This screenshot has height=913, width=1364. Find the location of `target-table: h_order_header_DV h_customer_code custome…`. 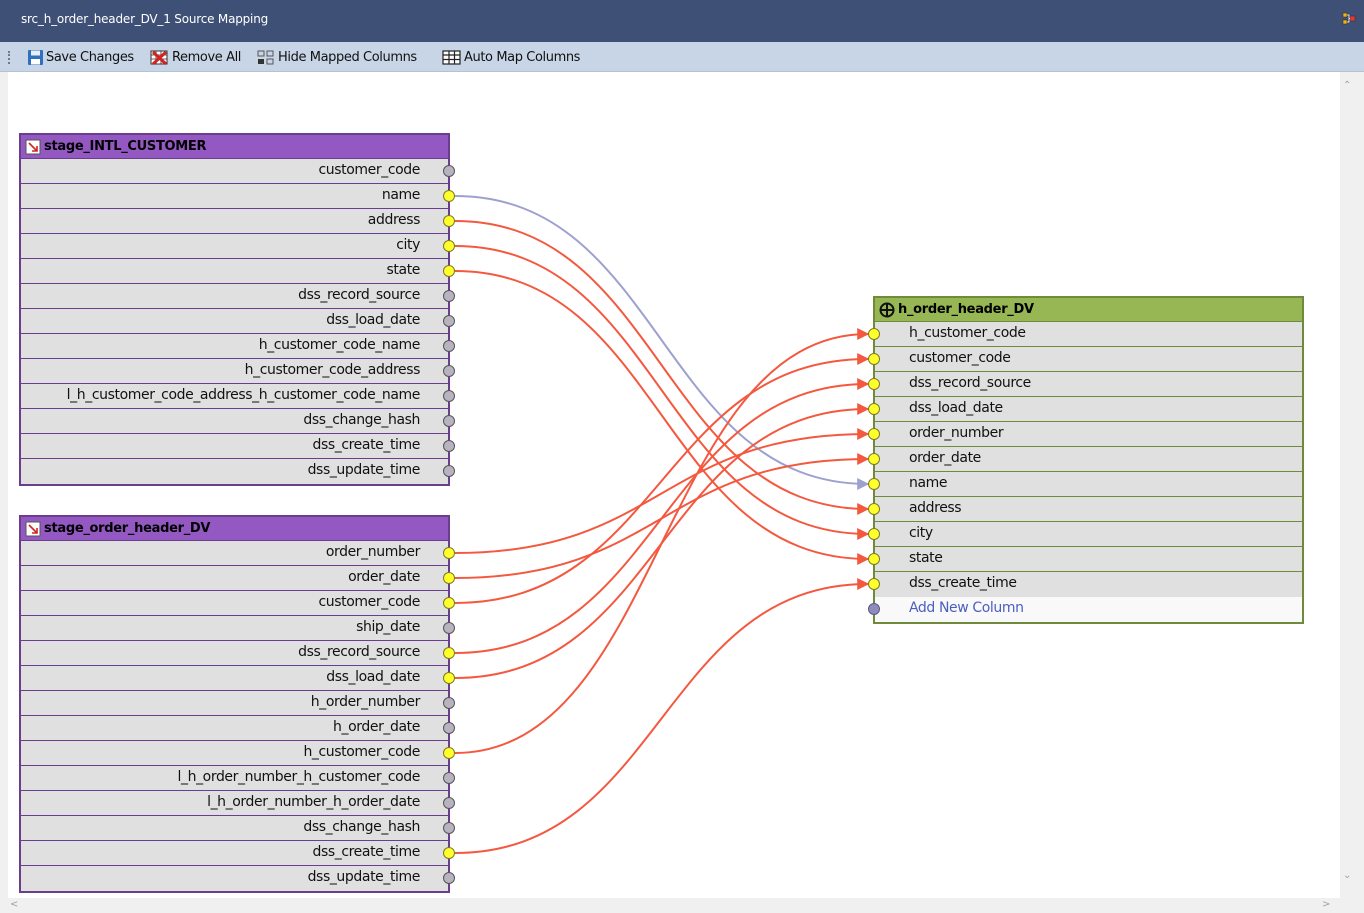

target-table: h_order_header_DV h_customer_code custome… is located at coordinates (1086, 460).